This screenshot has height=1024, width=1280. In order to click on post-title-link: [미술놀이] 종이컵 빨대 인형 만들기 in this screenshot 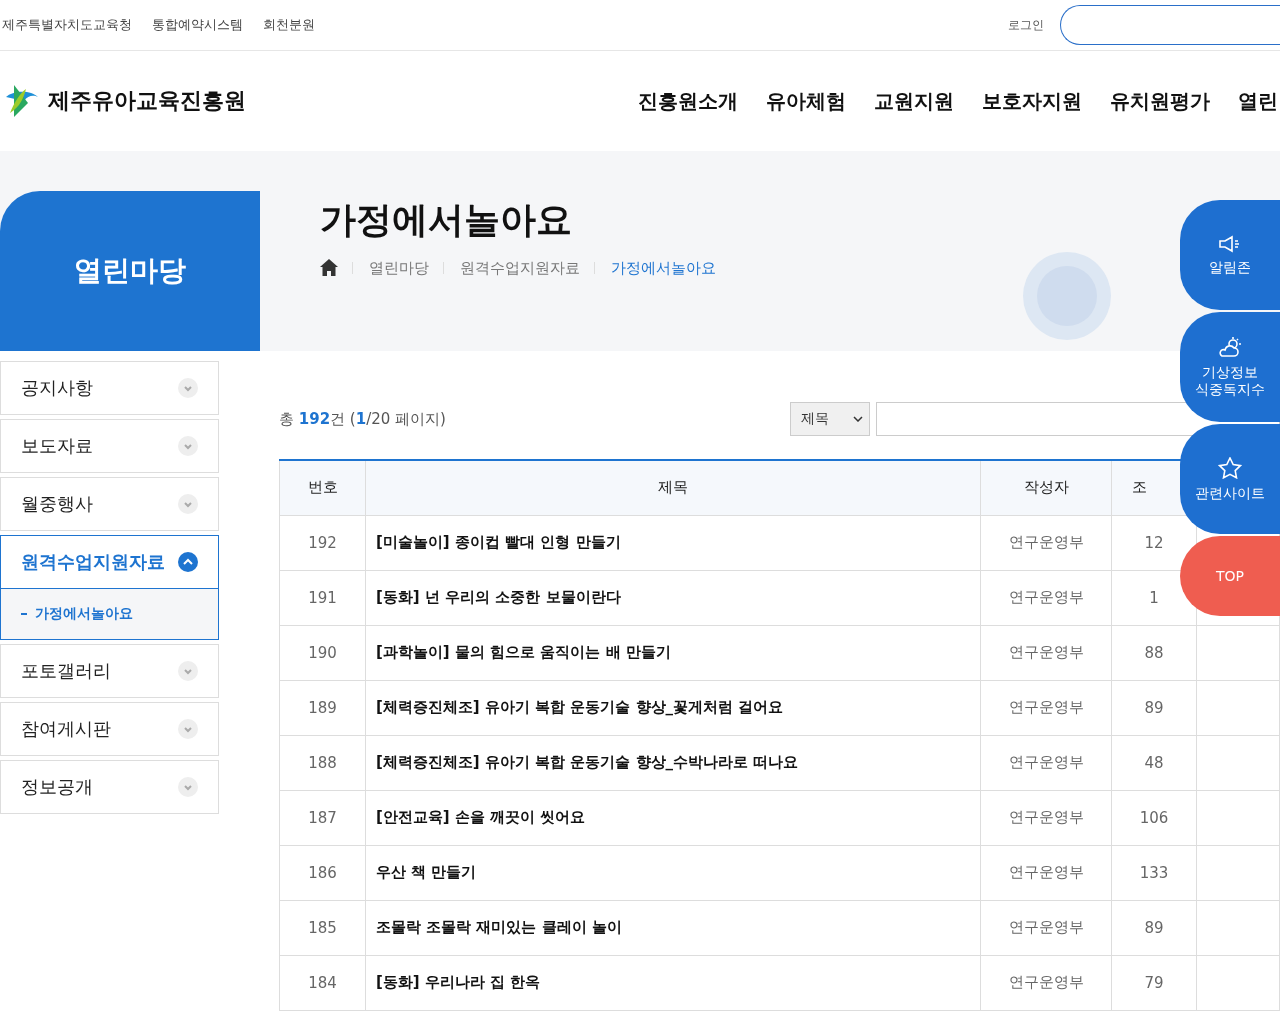, I will do `click(498, 542)`.